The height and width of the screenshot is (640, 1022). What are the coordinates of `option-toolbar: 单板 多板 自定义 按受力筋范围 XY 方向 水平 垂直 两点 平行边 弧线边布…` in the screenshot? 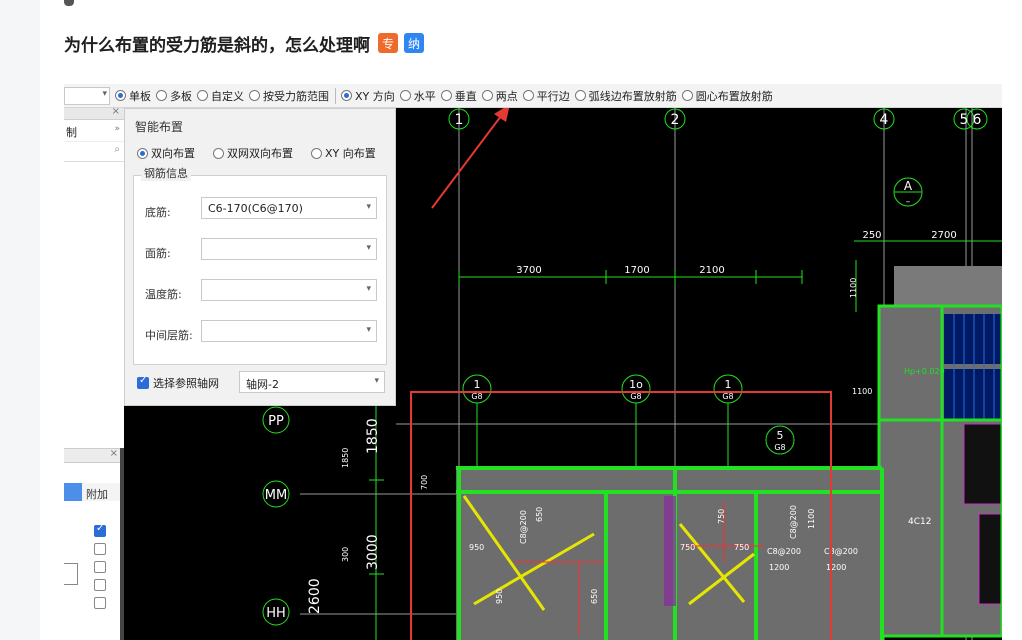 It's located at (533, 96).